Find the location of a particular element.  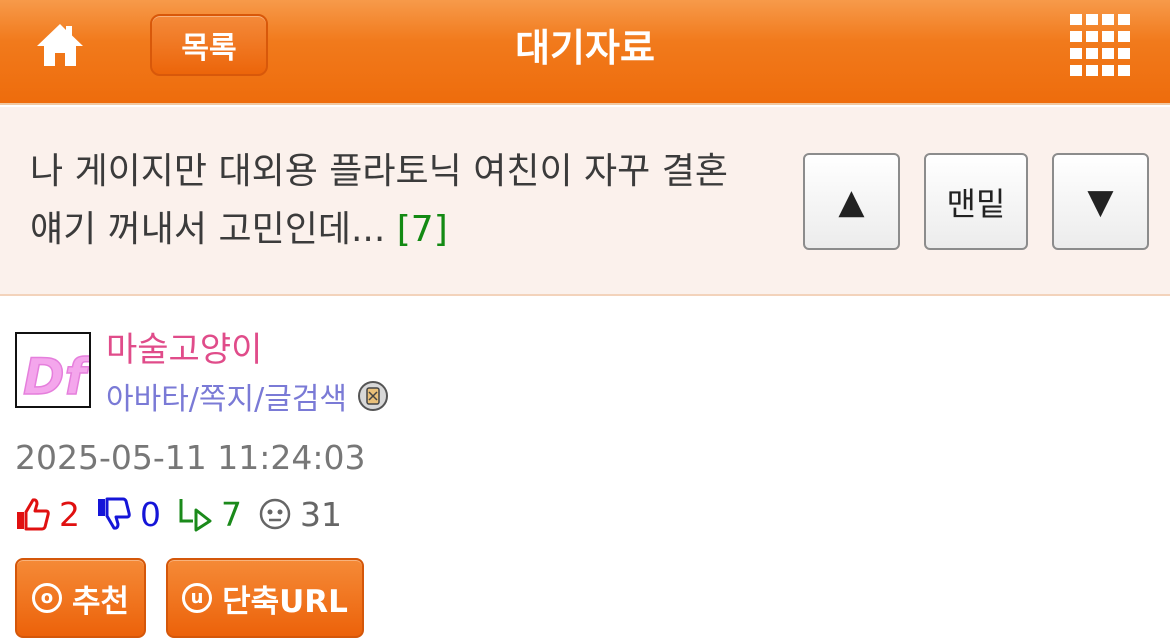

thumbs-down-icon is located at coordinates (114, 513).